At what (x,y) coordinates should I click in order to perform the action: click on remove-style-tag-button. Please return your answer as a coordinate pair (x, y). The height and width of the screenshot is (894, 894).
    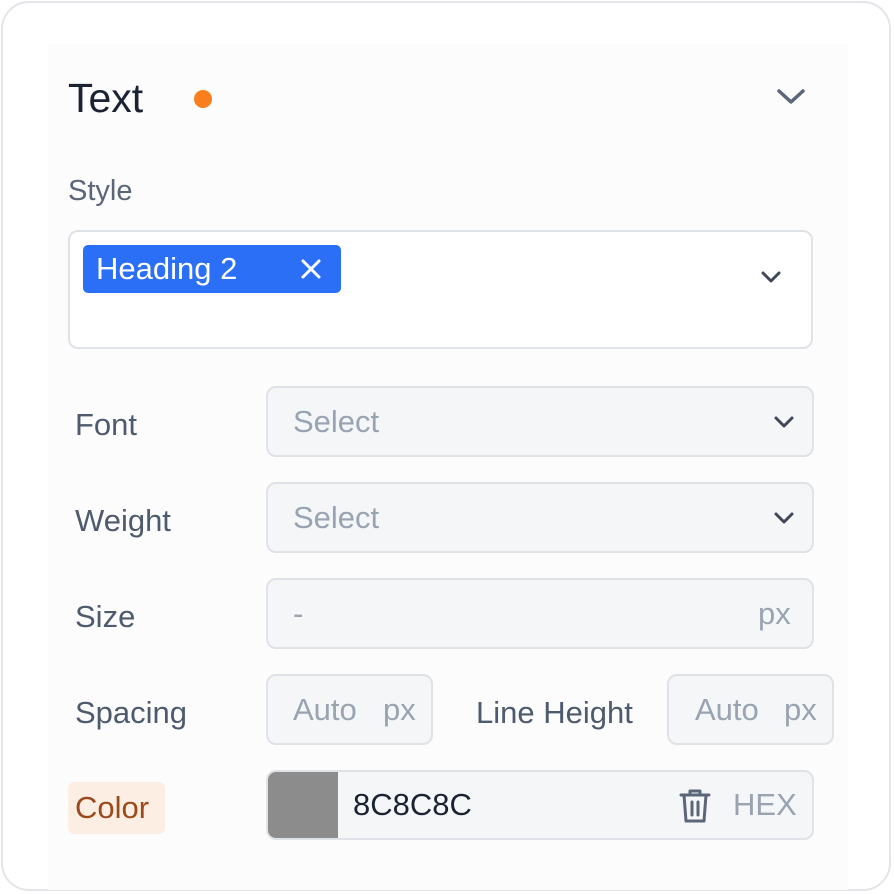
    Looking at the image, I should click on (311, 269).